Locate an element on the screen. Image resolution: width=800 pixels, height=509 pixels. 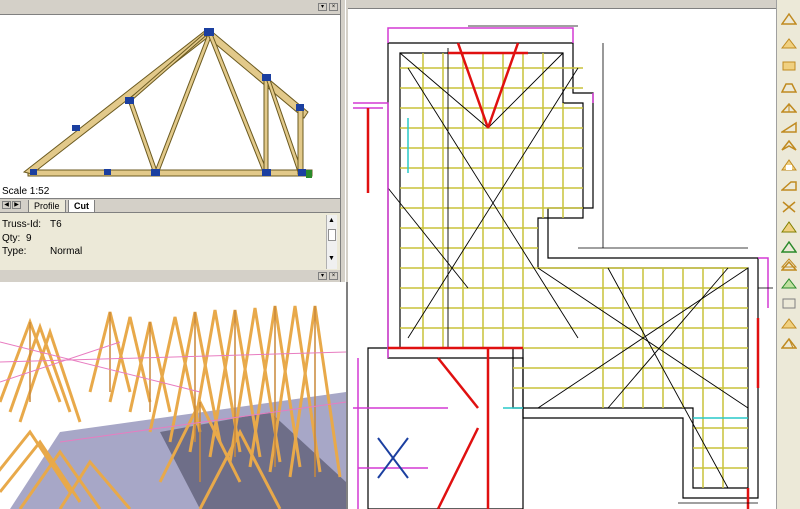
truss-drawing is located at coordinates (167, 103).